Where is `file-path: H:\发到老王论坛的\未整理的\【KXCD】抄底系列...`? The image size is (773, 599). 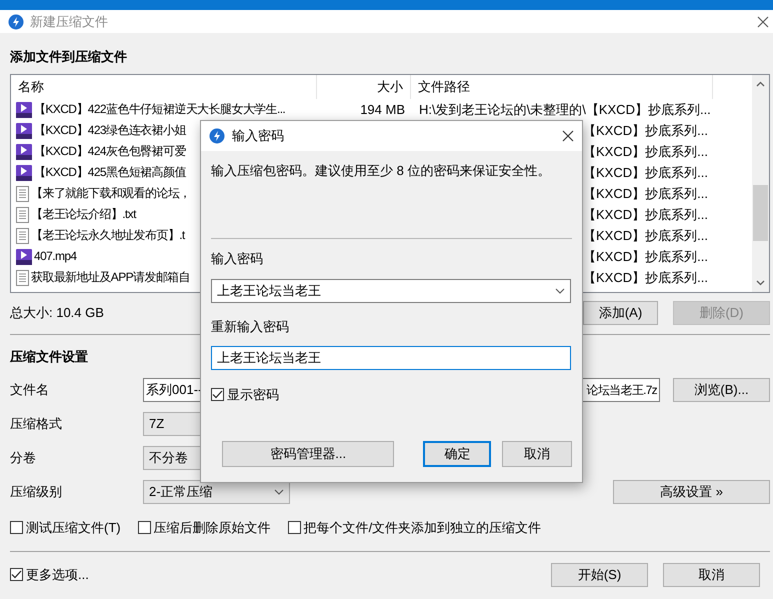 file-path: H:\发到老王论坛的\未整理的\【KXCD】抄底系列... is located at coordinates (565, 109).